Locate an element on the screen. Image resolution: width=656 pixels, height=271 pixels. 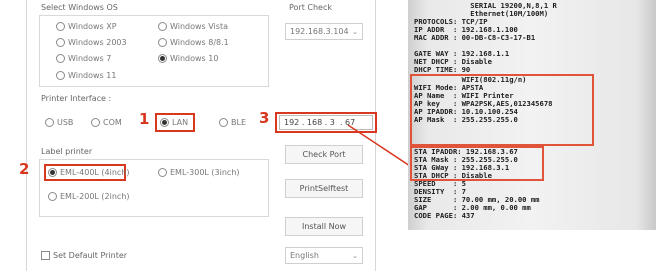
os-option-windows-xp: Windows XP is located at coordinates (86, 26).